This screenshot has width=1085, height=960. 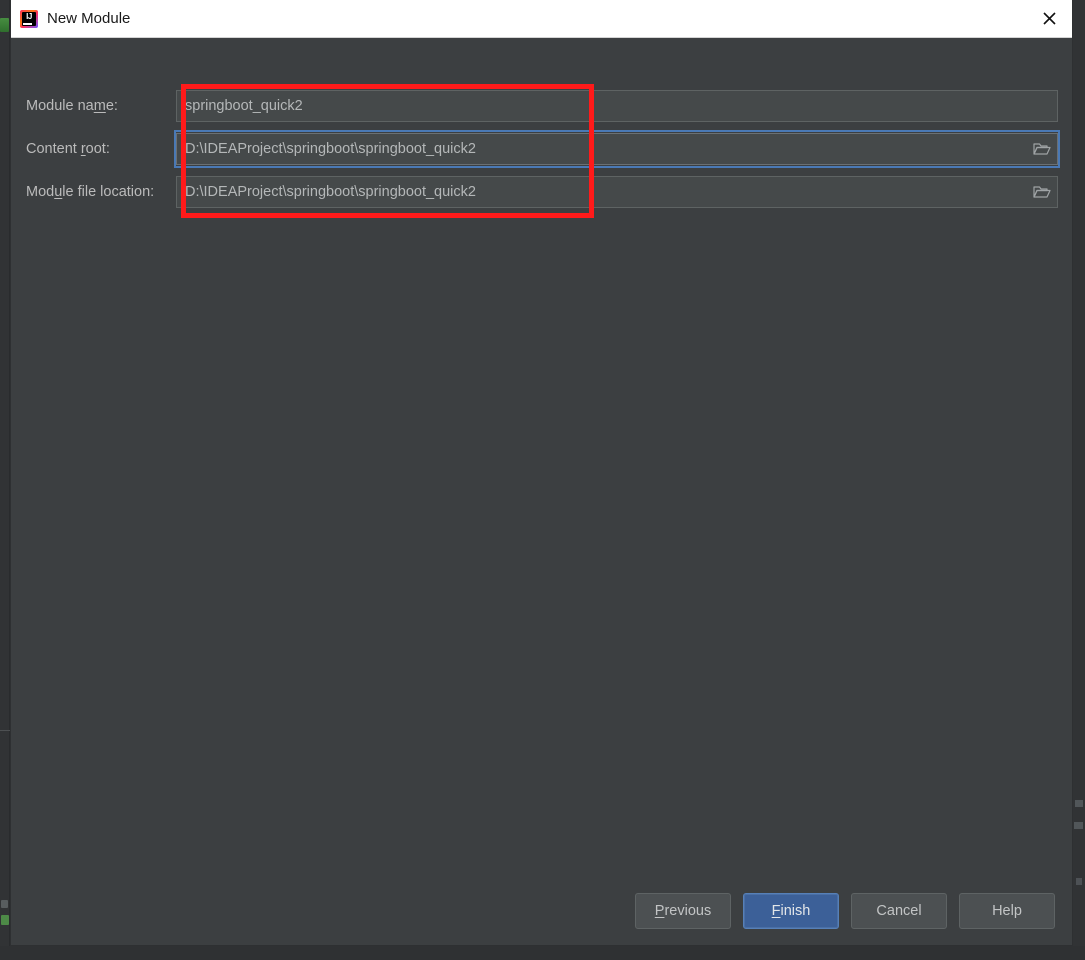 I want to click on field-wrap-module-name: springboot_quick2, so click(x=617, y=106).